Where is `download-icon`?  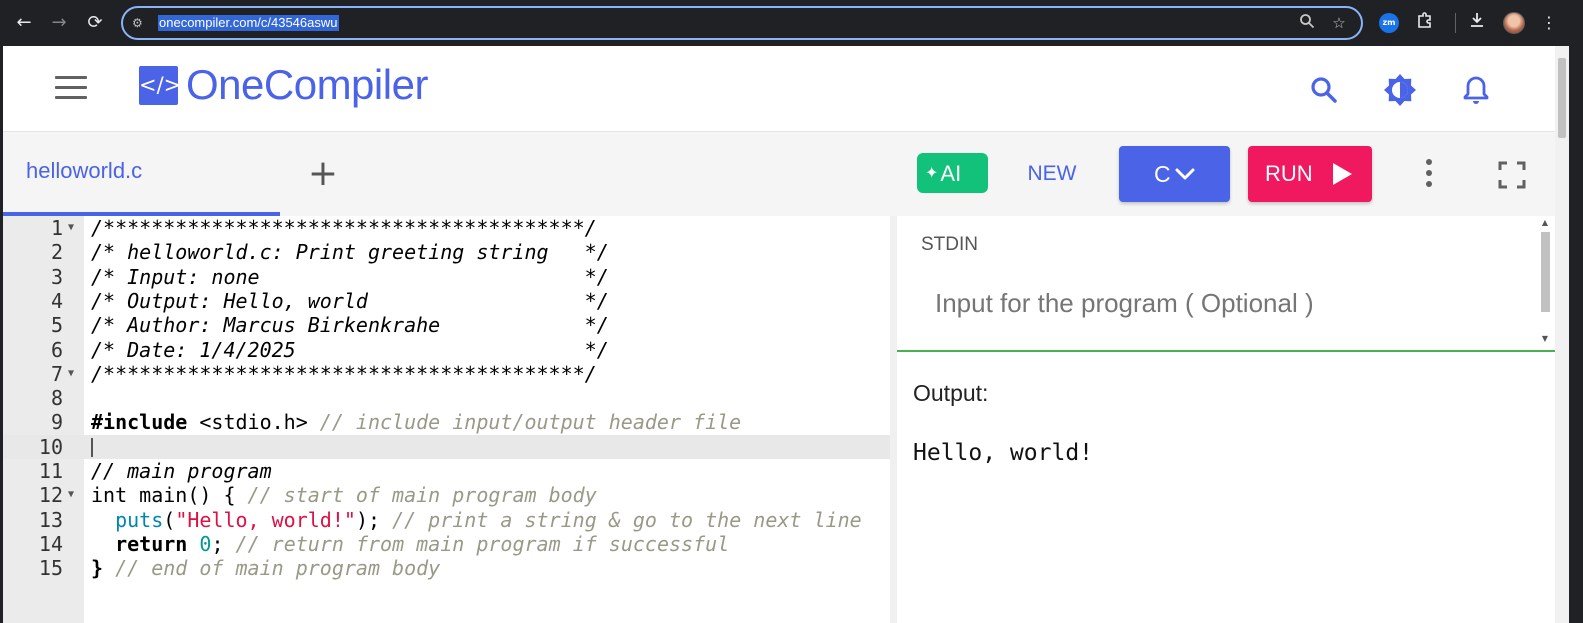
download-icon is located at coordinates (1477, 23).